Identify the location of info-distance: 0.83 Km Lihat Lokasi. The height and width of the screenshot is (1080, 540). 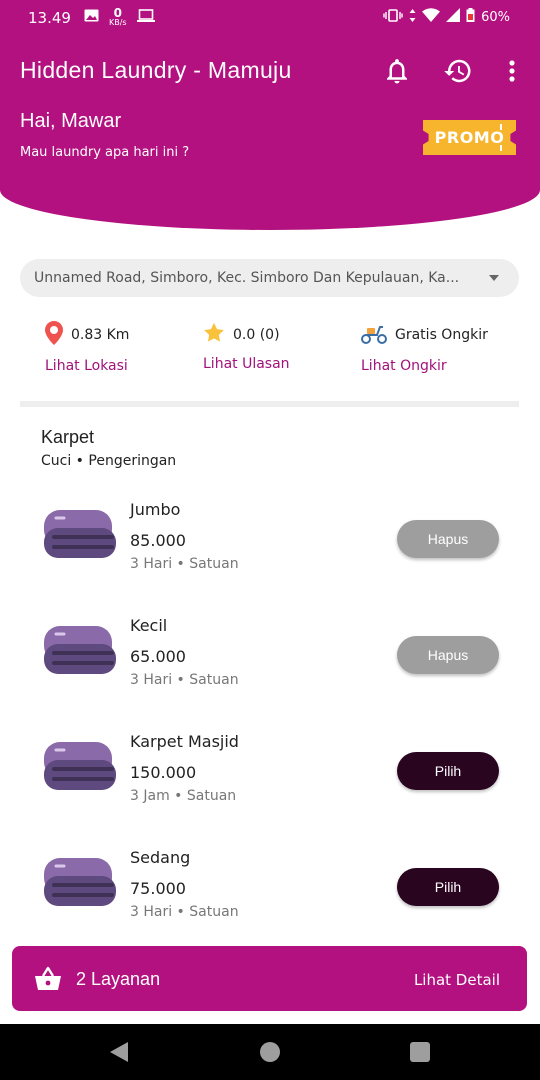
(87, 347).